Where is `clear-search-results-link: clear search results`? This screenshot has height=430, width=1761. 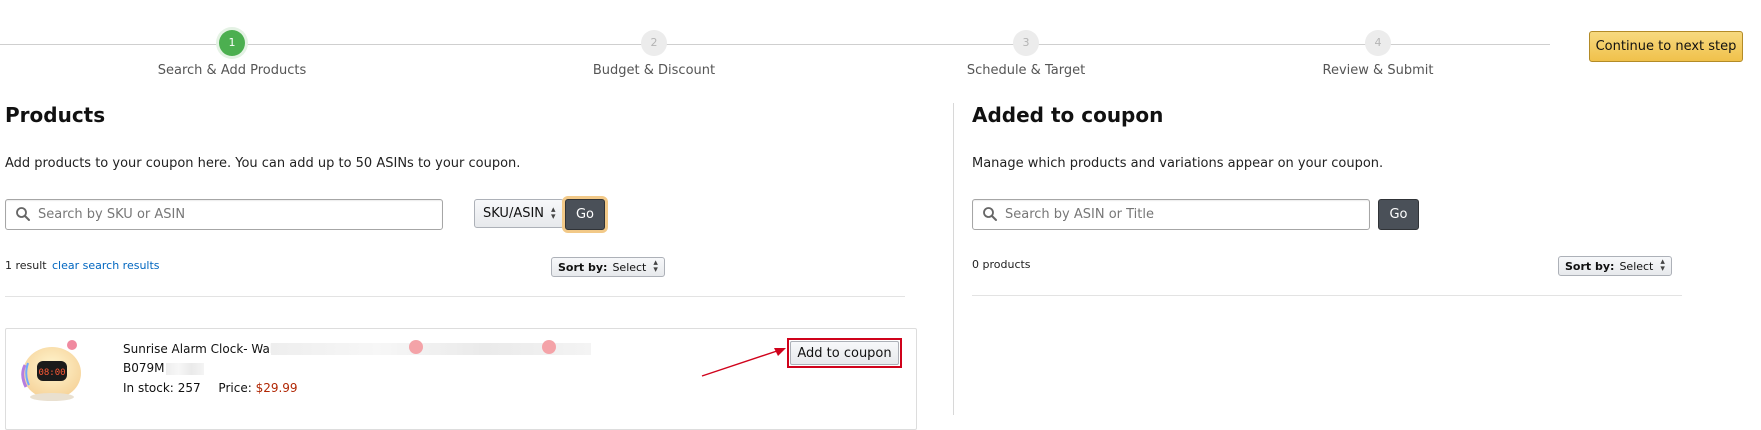 clear-search-results-link: clear search results is located at coordinates (106, 265).